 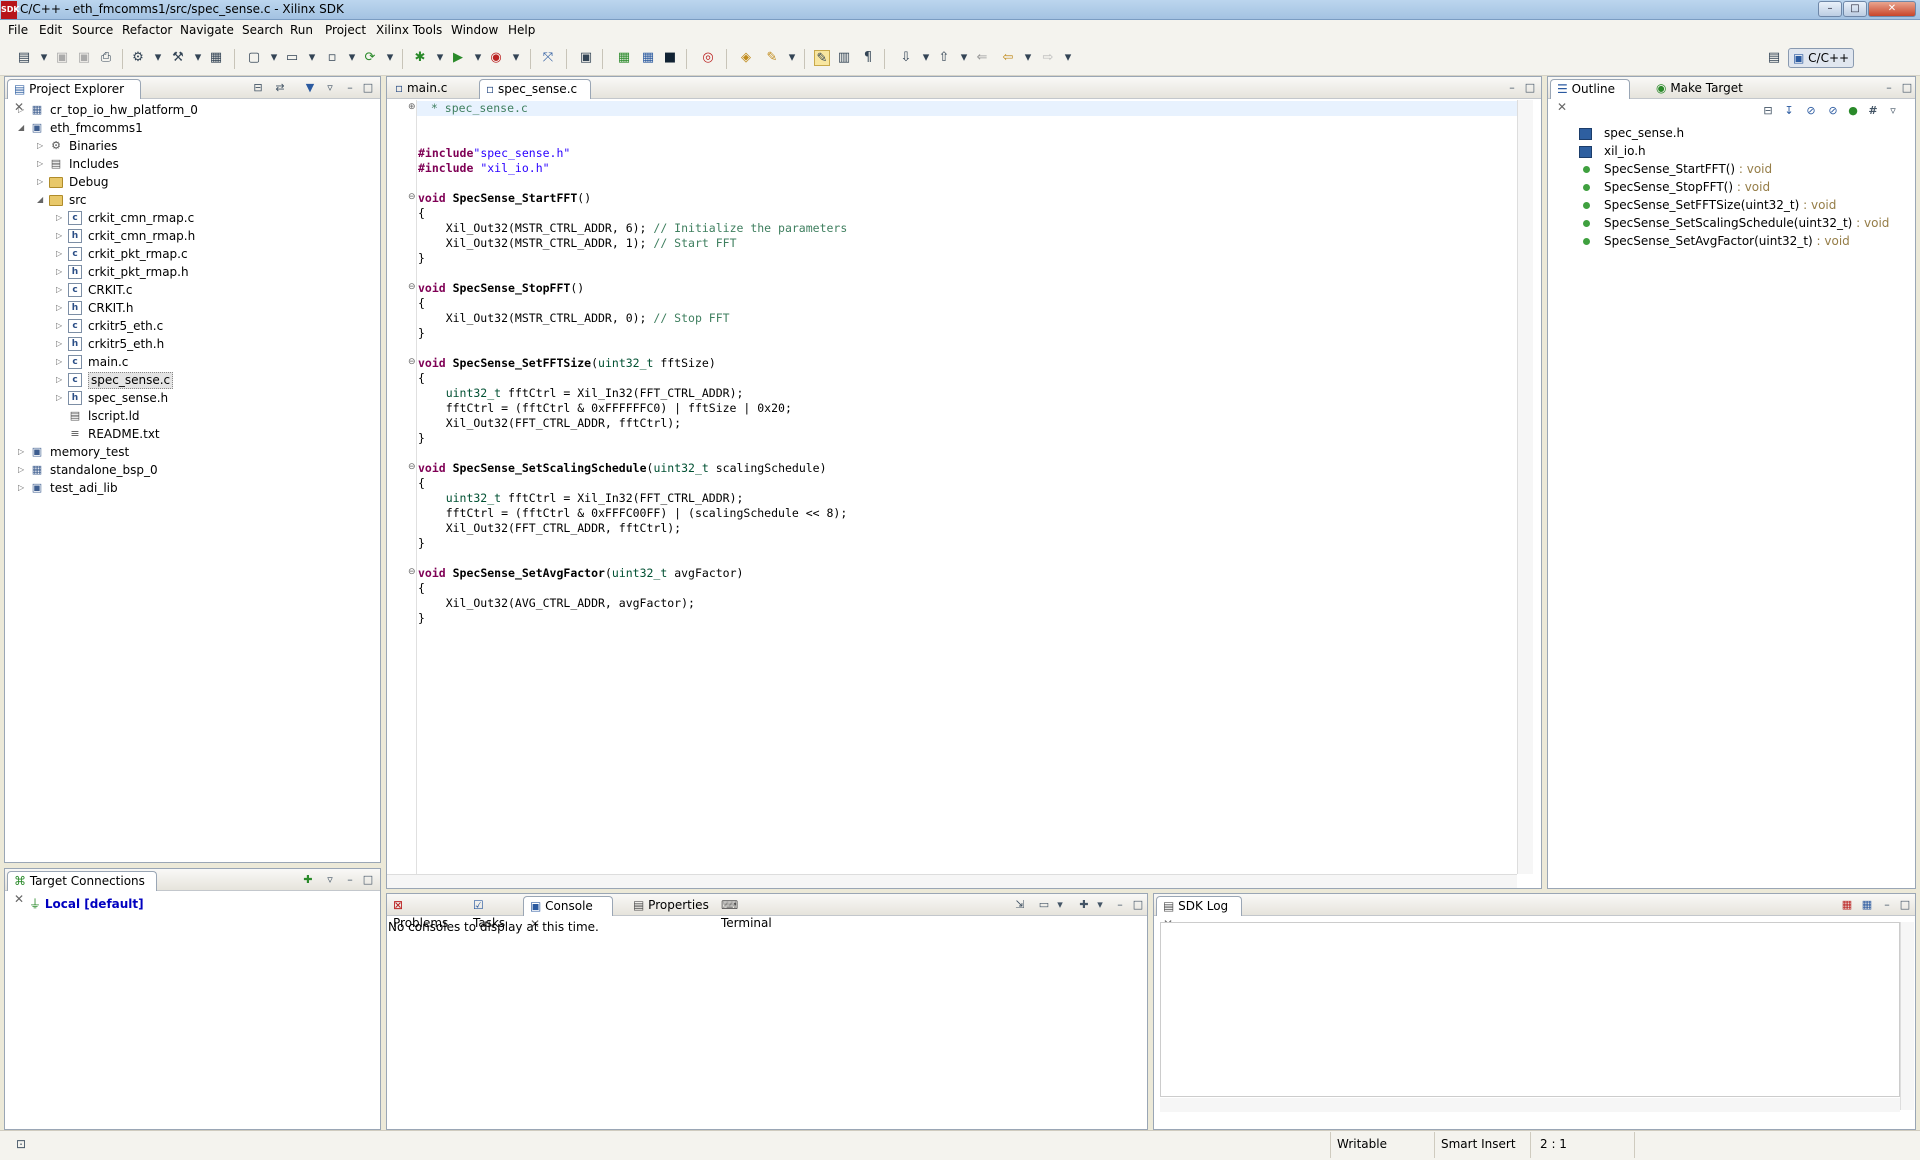 What do you see at coordinates (521, 30) in the screenshot?
I see `menu-help: Help` at bounding box center [521, 30].